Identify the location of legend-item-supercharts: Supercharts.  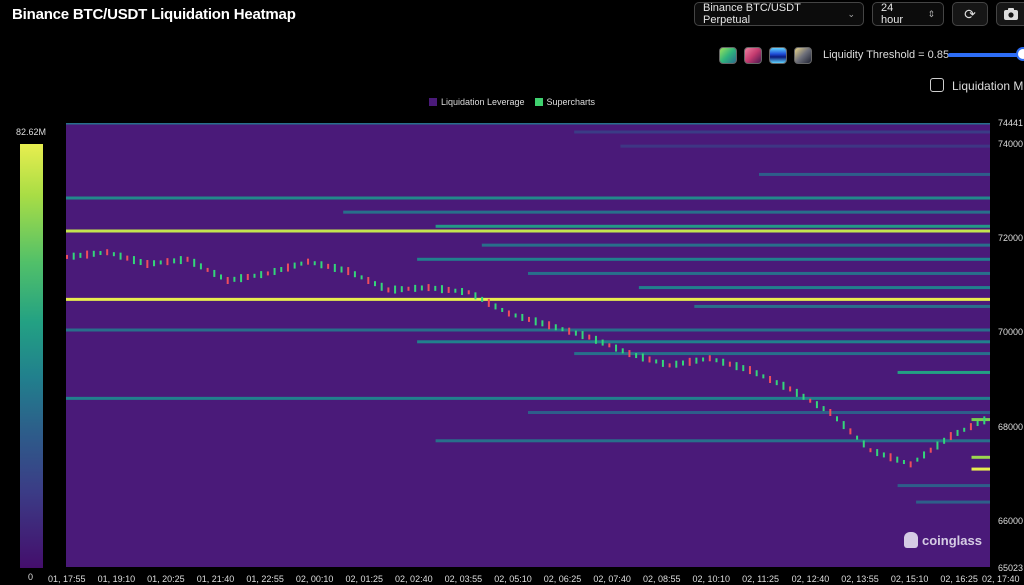
(565, 102).